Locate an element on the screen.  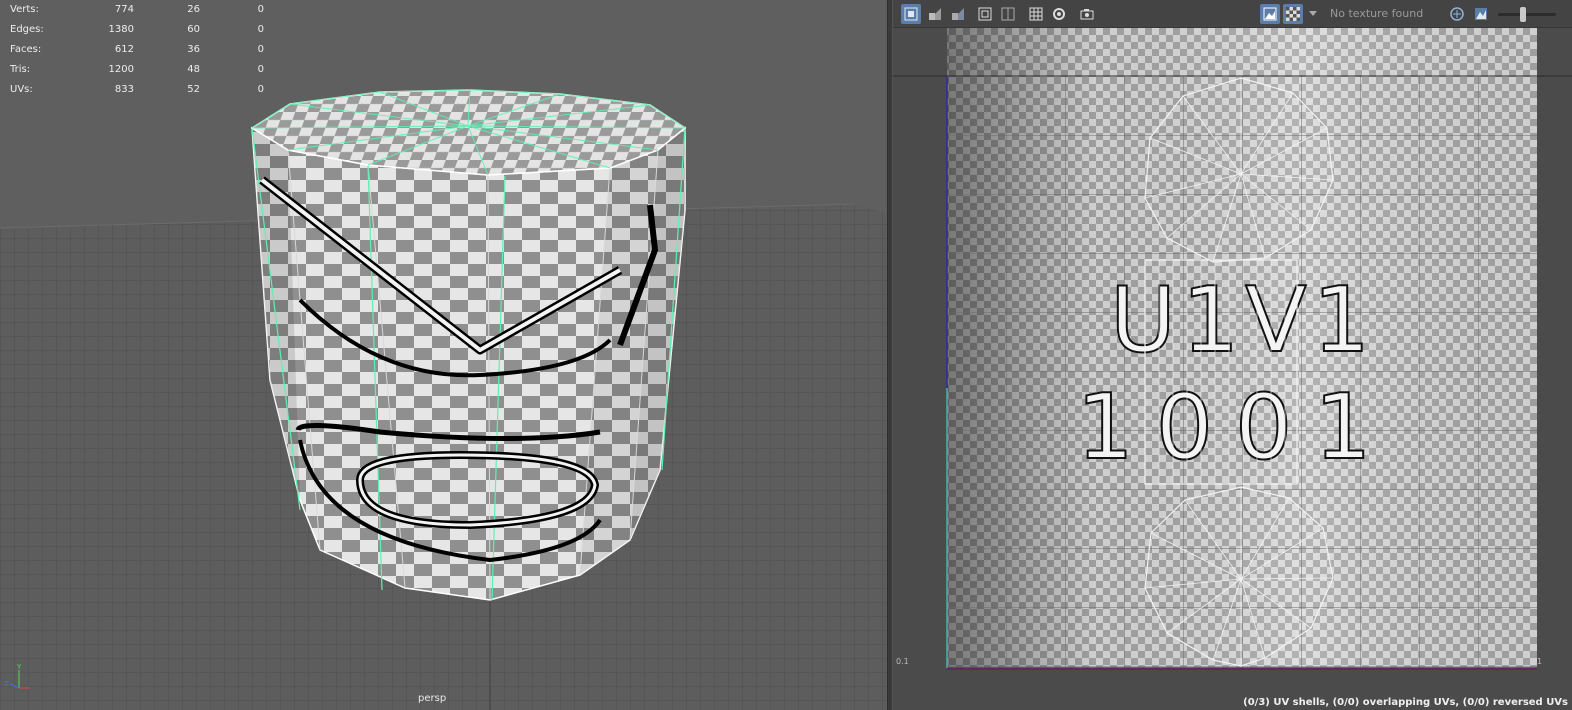
uv-border-icon is located at coordinates (1008, 14).